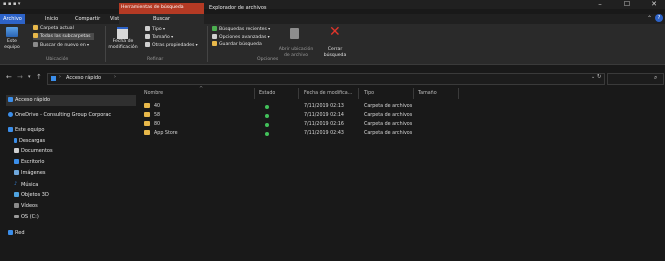 The height and width of the screenshot is (261, 665). Describe the element at coordinates (155, 59) in the screenshot. I see `refinar-group-label: Refinar` at that location.